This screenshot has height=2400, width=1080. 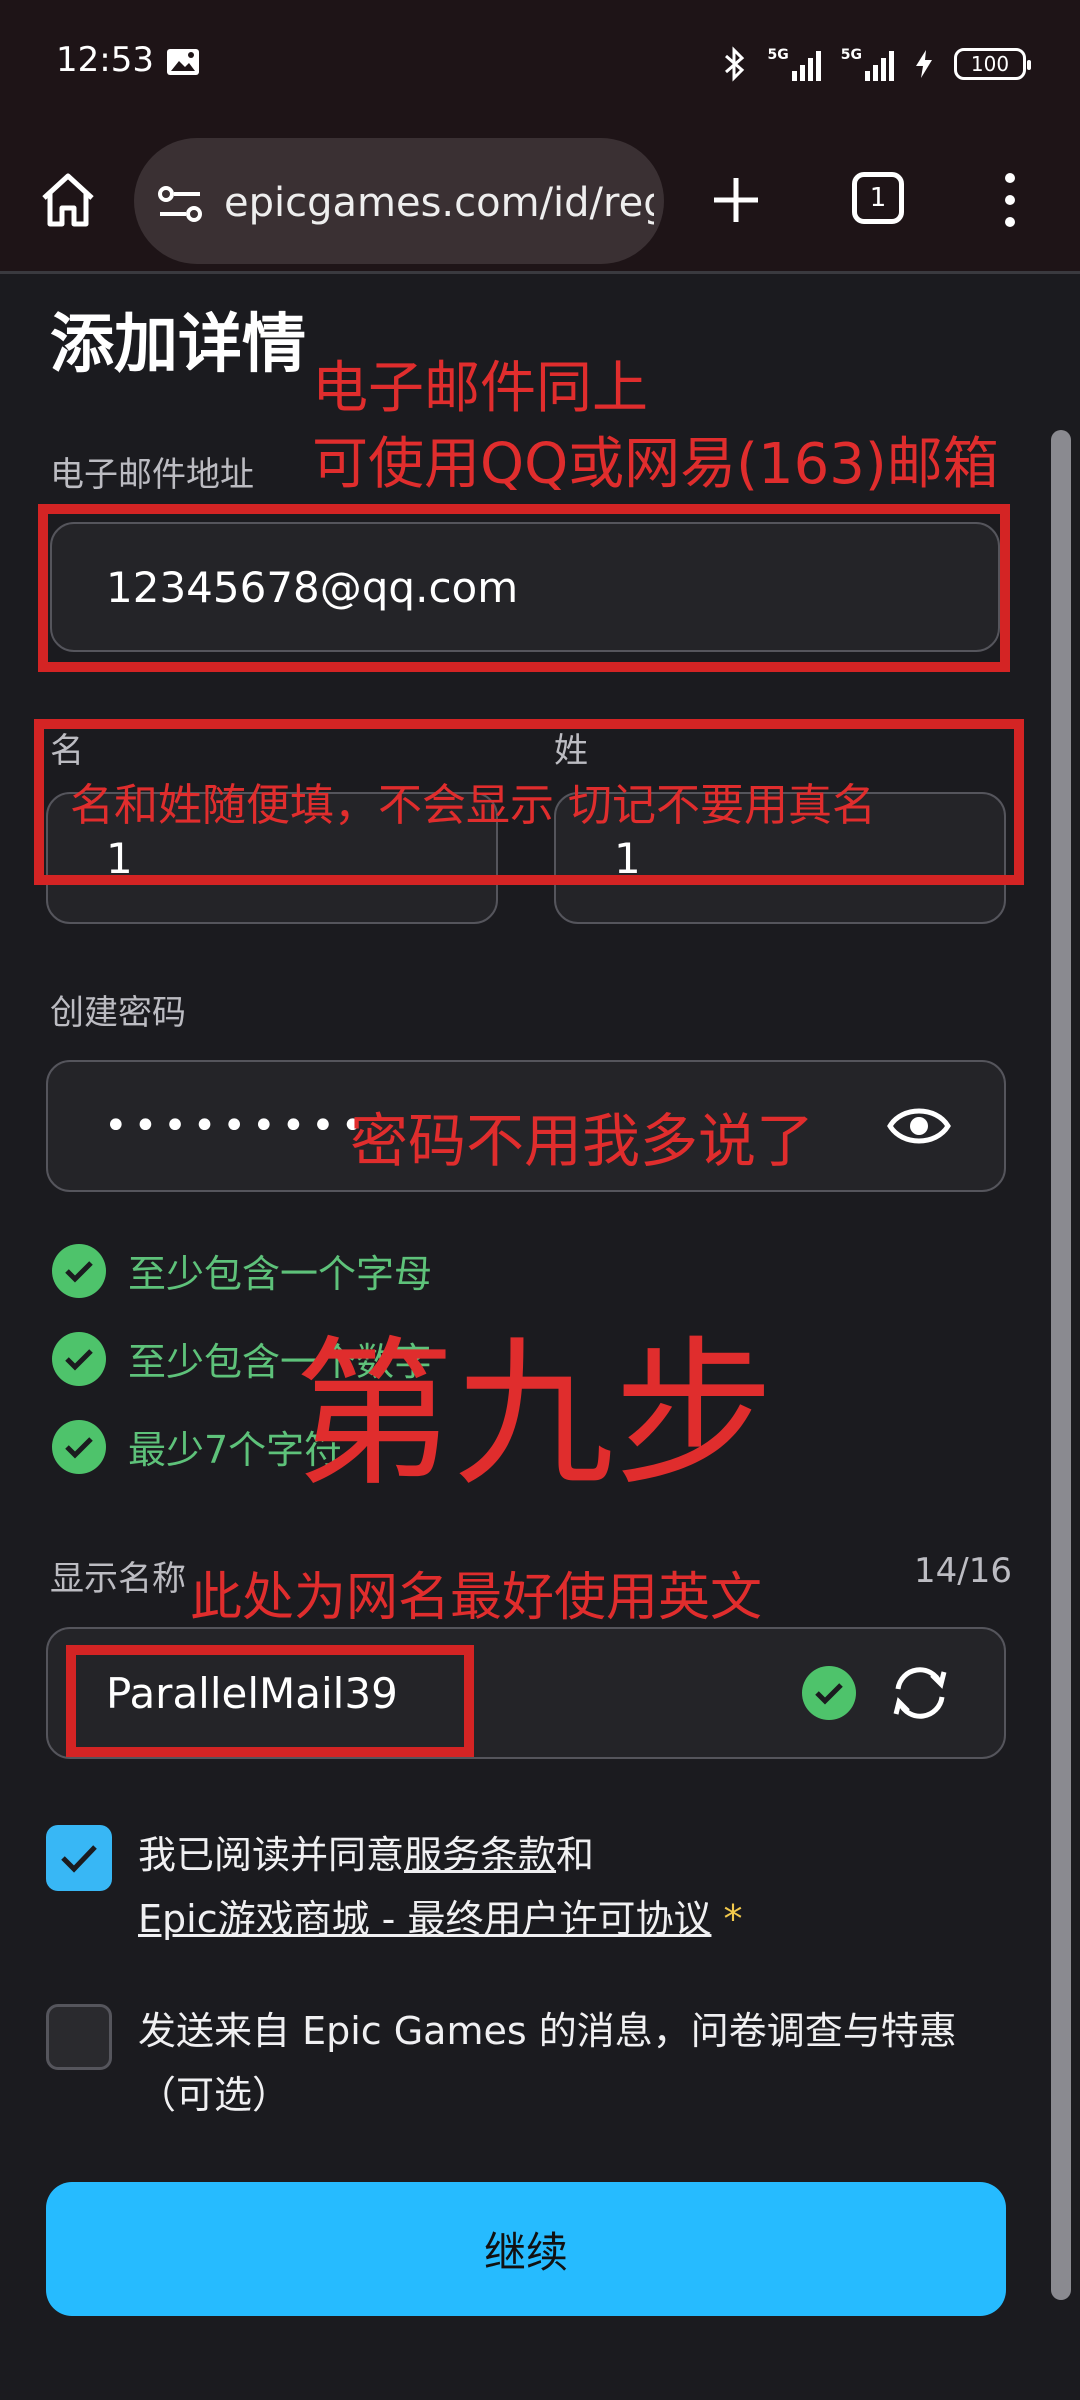 What do you see at coordinates (439, 203) in the screenshot?
I see `url-text: epicgames.com/id/reg` at bounding box center [439, 203].